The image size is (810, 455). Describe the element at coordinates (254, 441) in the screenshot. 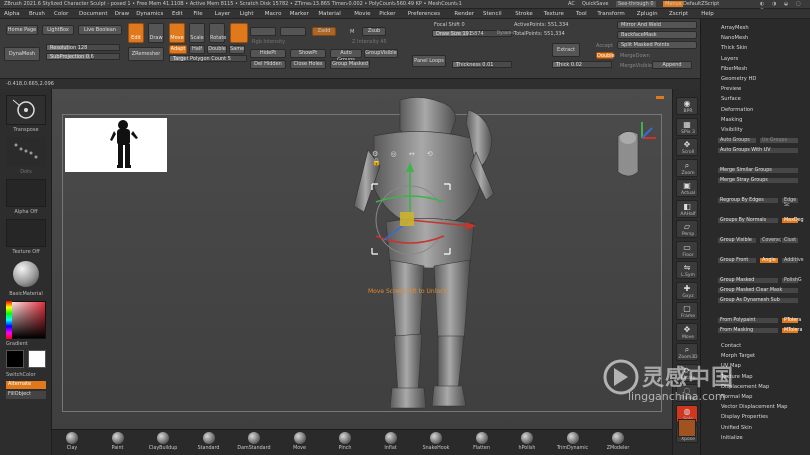

I see `brush-damstandard: DamStandard` at that location.